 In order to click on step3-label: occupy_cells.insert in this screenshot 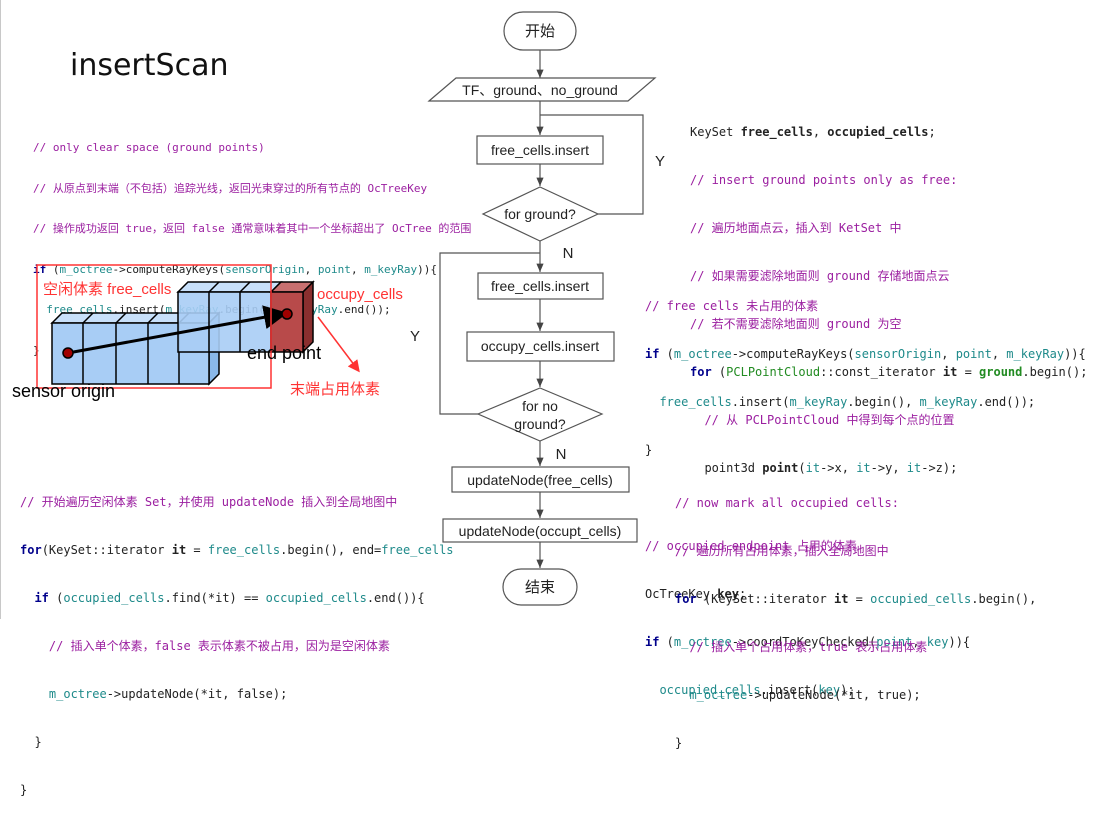, I will do `click(540, 346)`.